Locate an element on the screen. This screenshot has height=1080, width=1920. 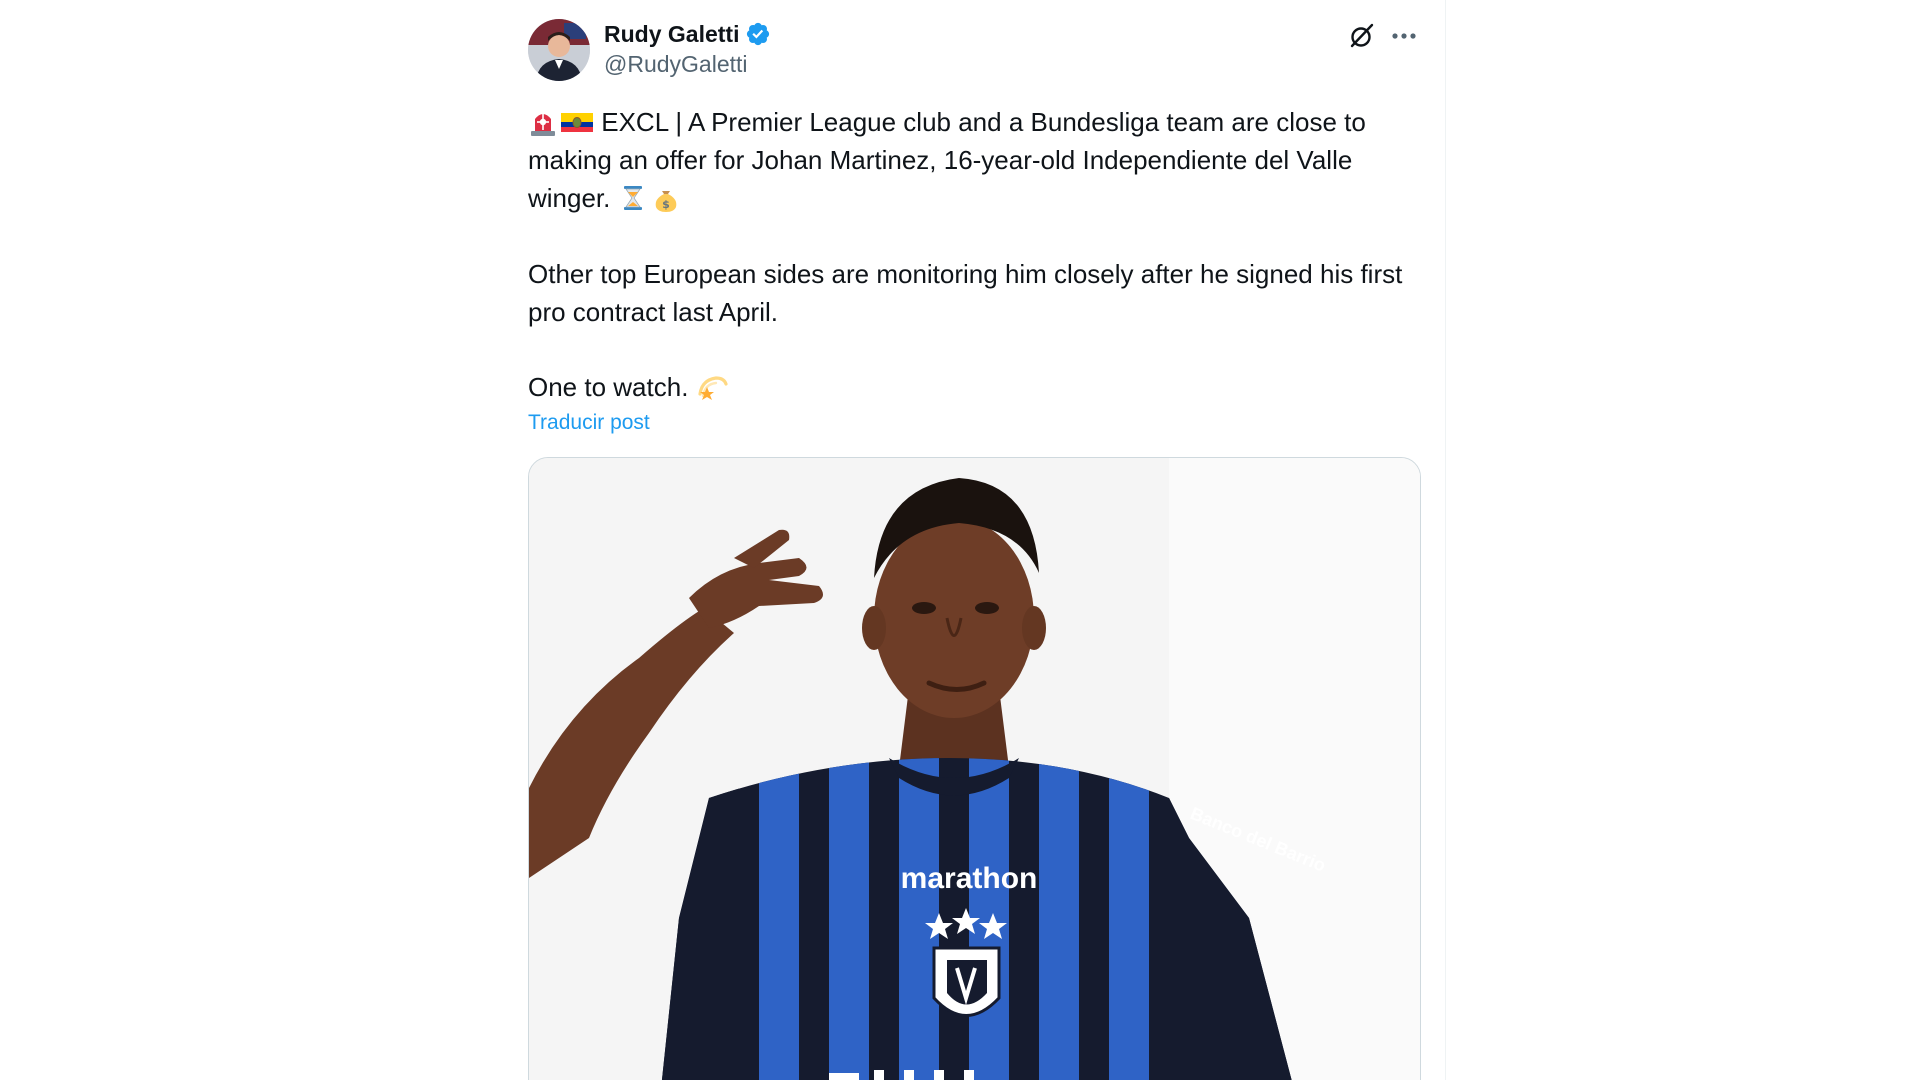
more-options-icon is located at coordinates (1404, 36).